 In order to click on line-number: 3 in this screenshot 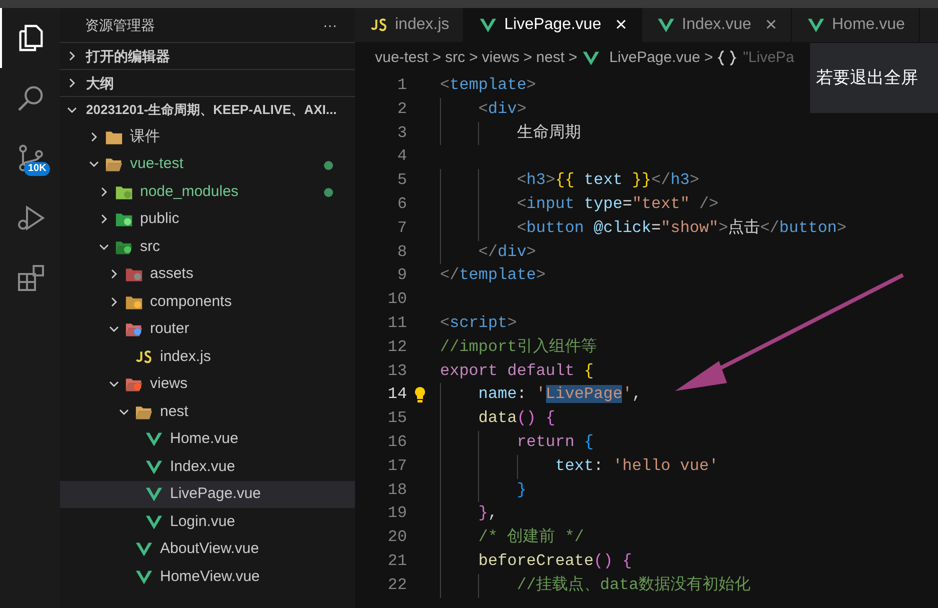, I will do `click(401, 133)`.